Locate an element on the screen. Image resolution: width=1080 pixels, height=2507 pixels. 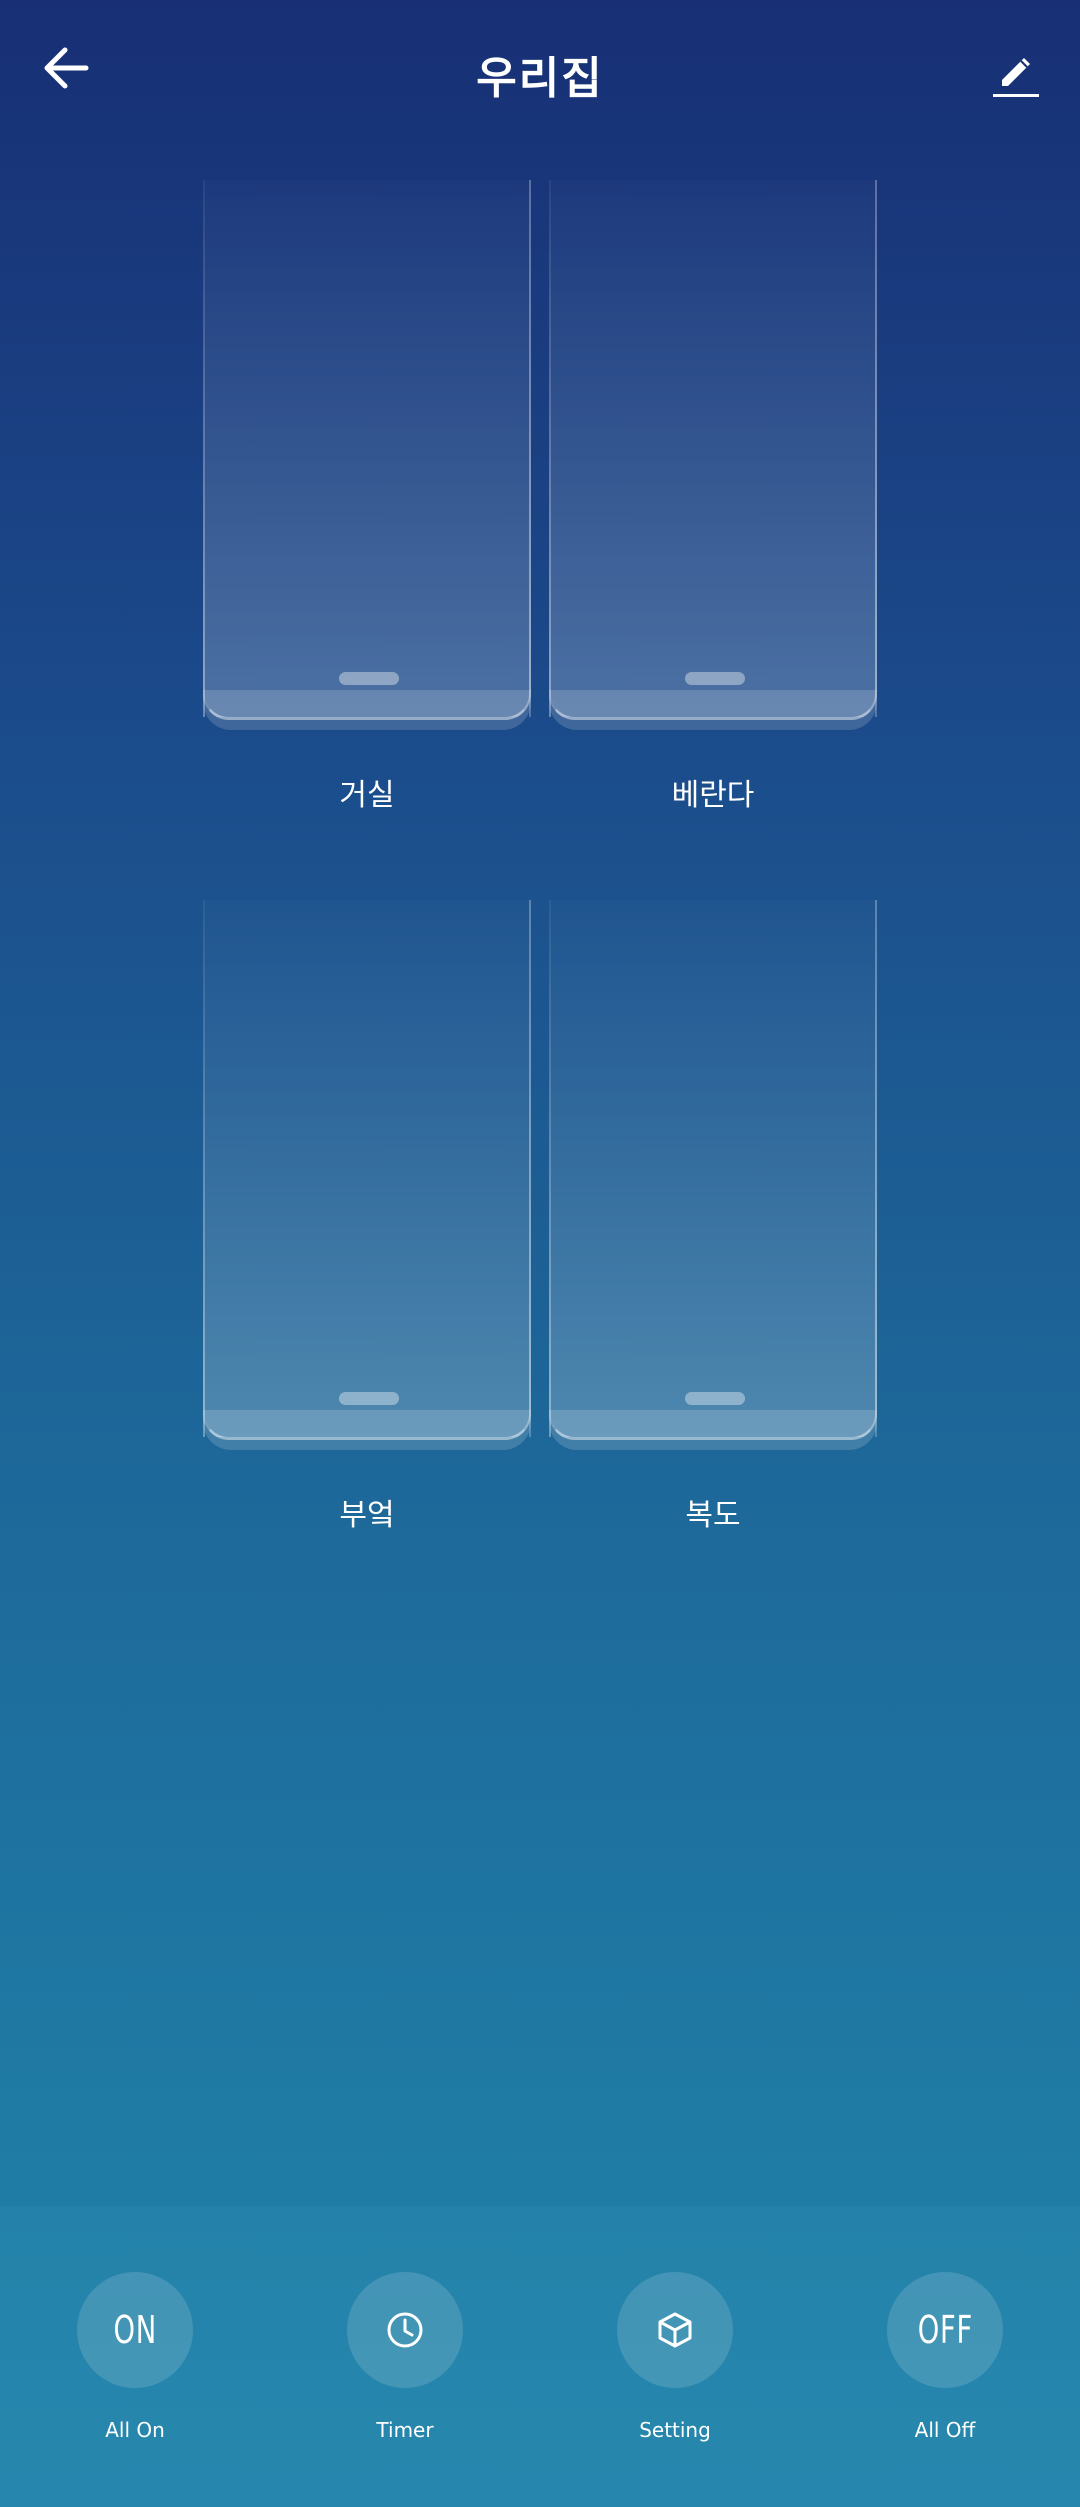
switch-kitchen: 부엌 is located at coordinates (367, 1216).